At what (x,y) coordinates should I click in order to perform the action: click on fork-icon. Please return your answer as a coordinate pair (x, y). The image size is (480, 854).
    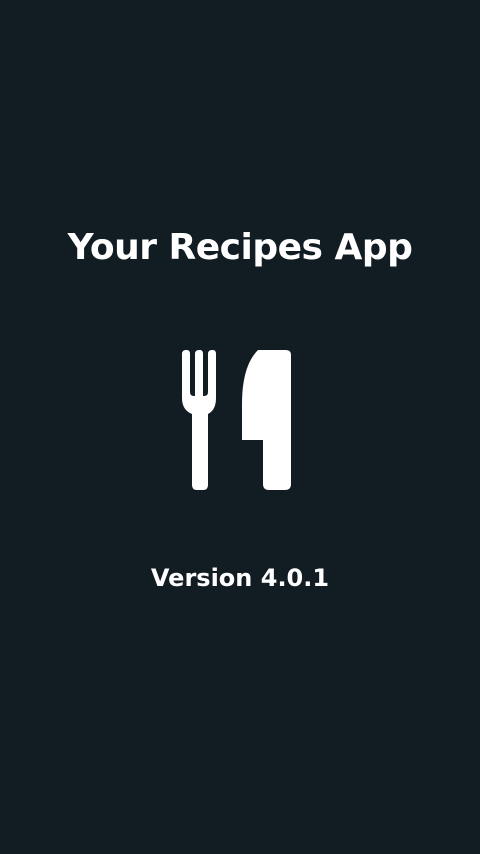
    Looking at the image, I should click on (199, 420).